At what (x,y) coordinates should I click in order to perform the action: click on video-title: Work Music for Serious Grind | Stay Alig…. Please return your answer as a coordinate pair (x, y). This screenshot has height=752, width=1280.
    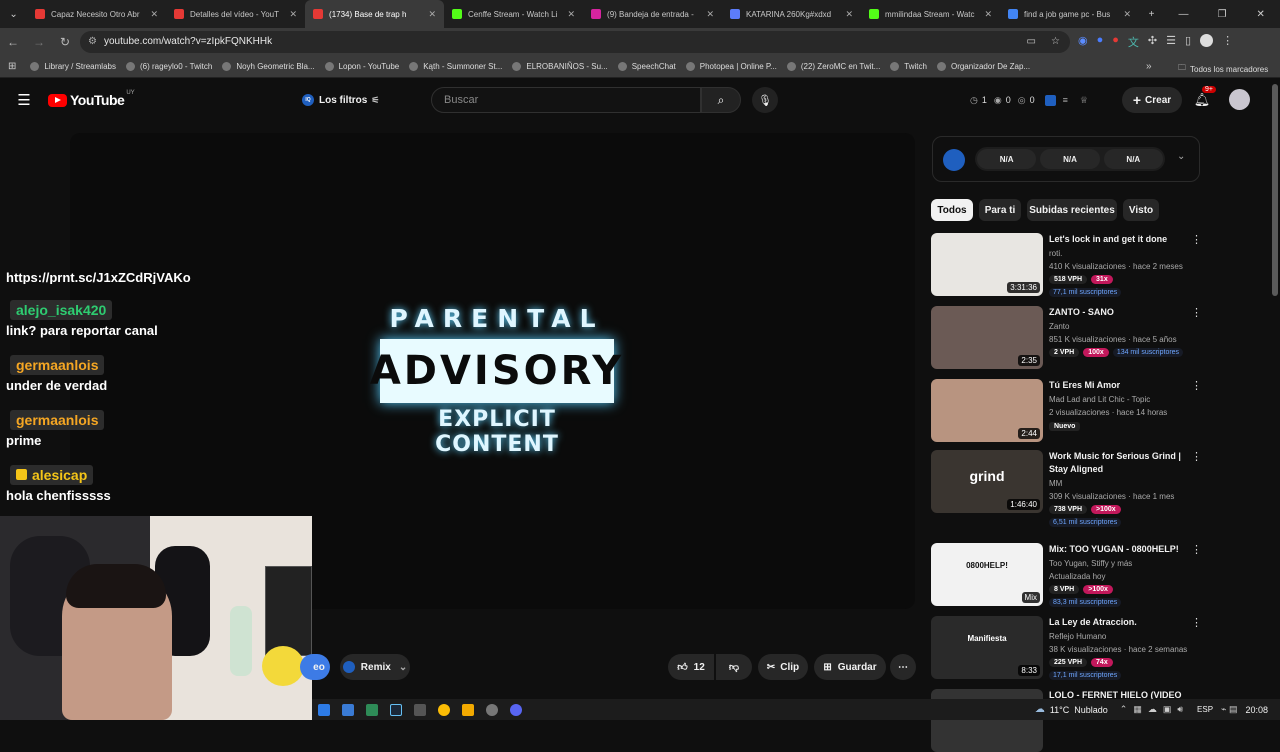
    Looking at the image, I should click on (1119, 463).